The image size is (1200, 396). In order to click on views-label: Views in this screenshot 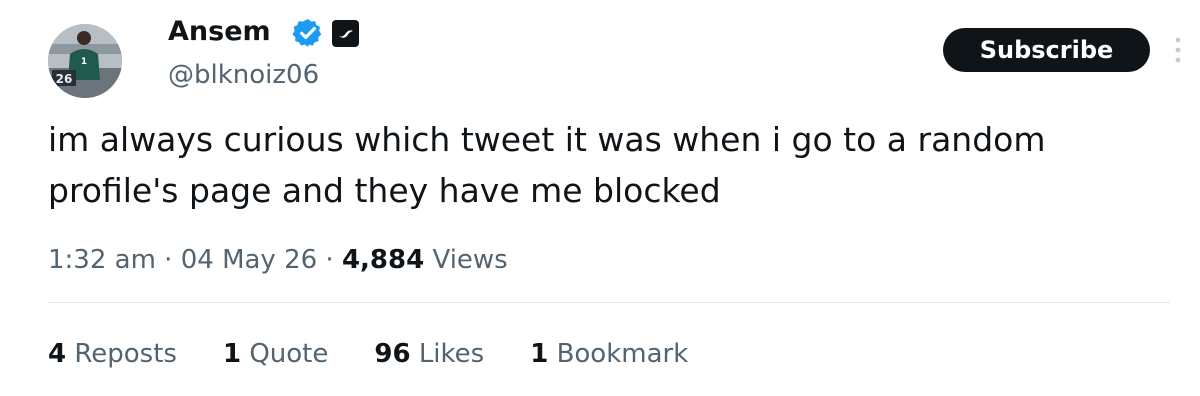, I will do `click(470, 260)`.